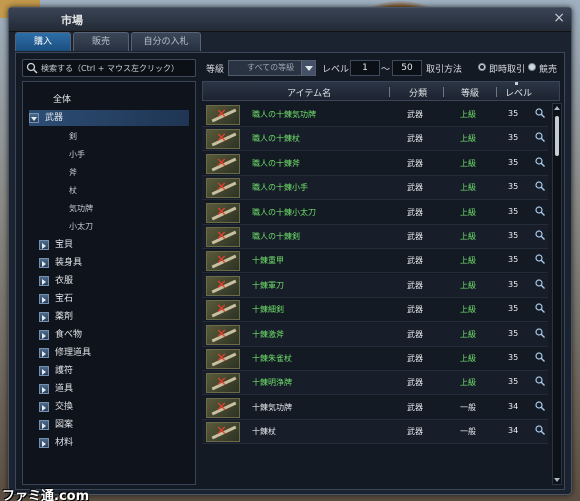  I want to click on tree-item-all: 全体, so click(62, 100).